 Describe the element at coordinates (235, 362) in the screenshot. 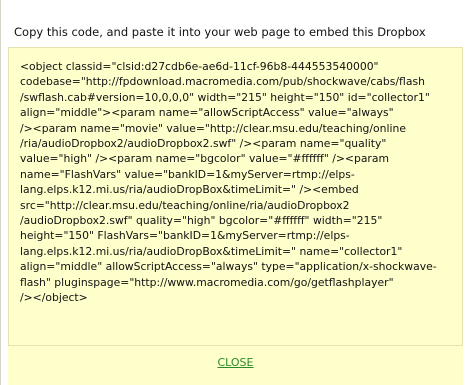

I see `close-link: CLOSE` at that location.